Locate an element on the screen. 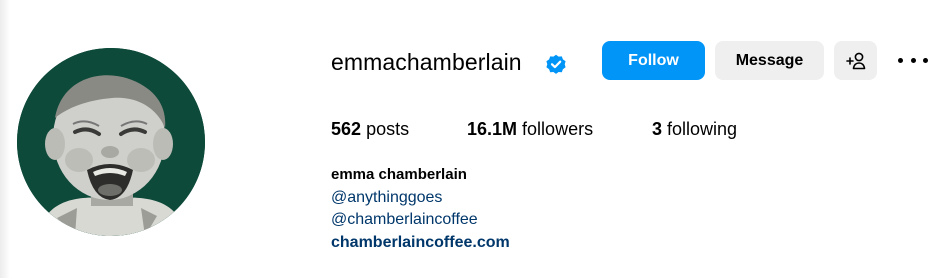 Image resolution: width=942 pixels, height=278 pixels. profile-avatar is located at coordinates (111, 142).